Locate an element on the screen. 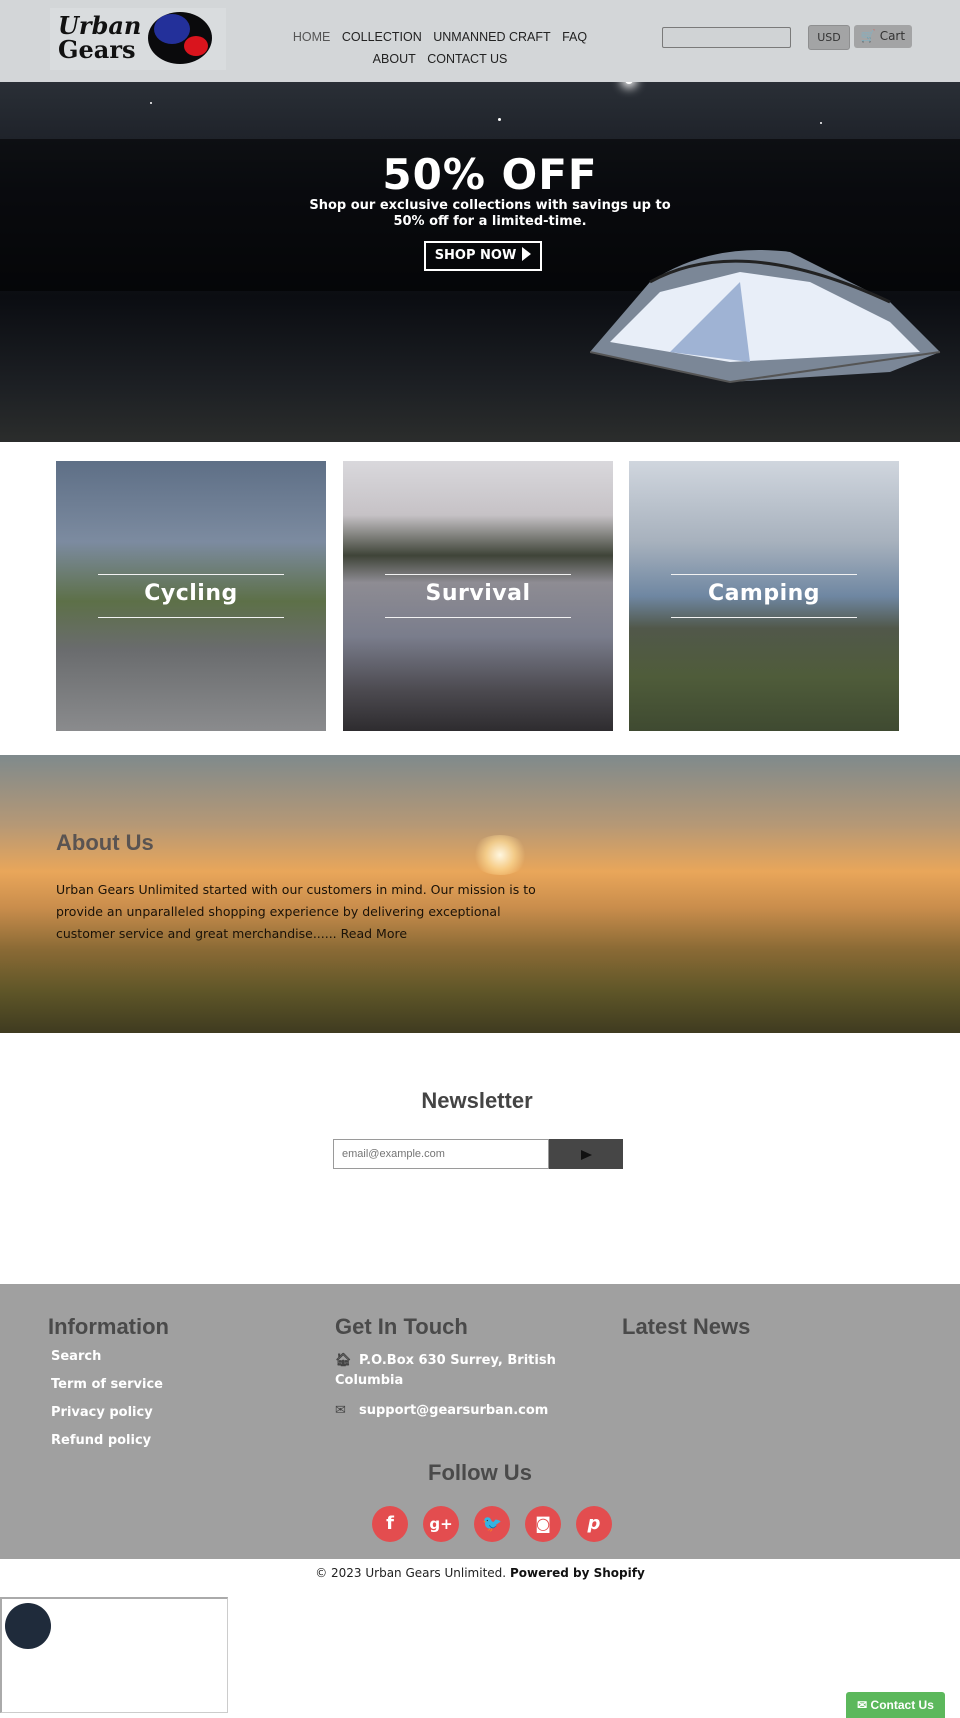 The width and height of the screenshot is (960, 1718). sun-decoration is located at coordinates (500, 855).